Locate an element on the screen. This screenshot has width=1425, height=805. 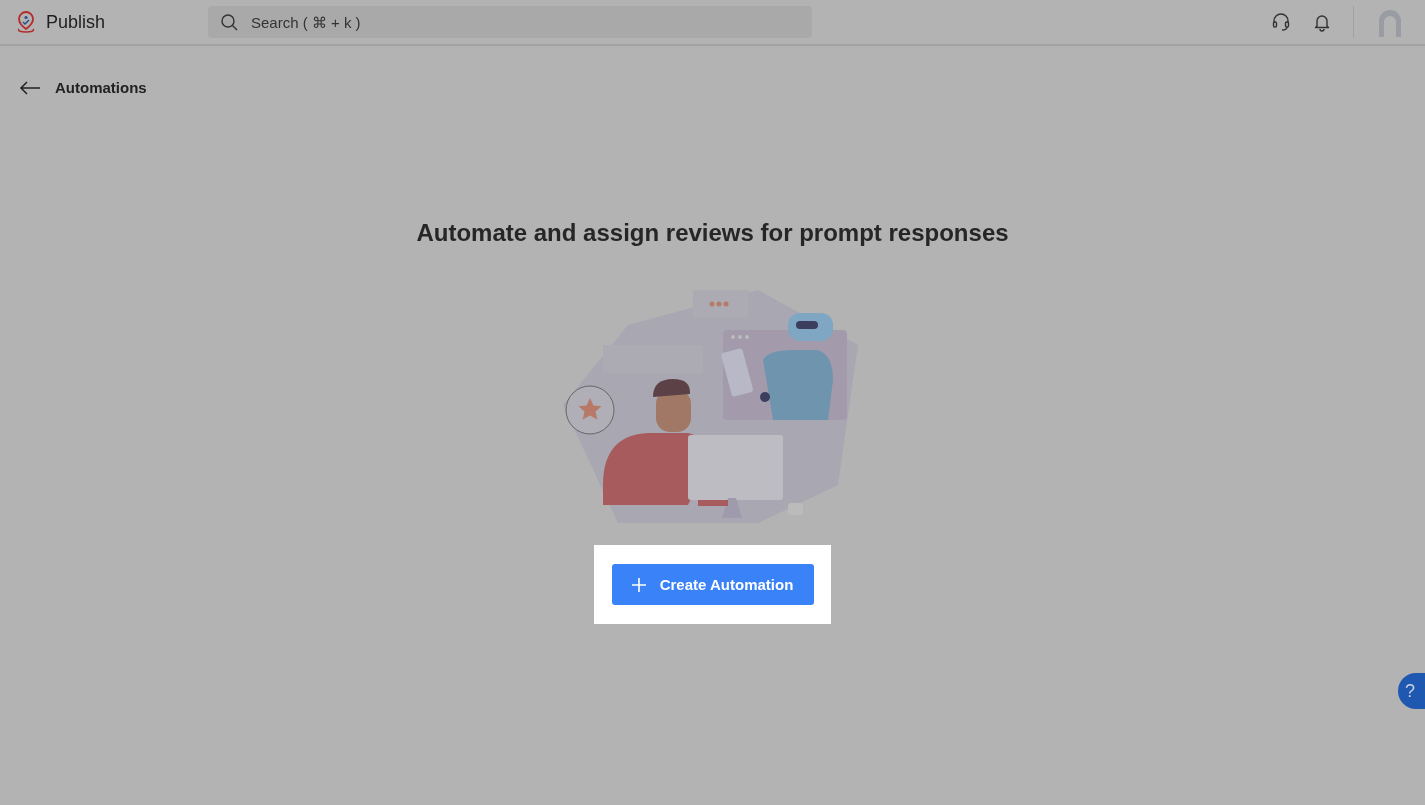
empty-state-heading: Automate and assign reviews for prompt responses is located at coordinates (712, 233).